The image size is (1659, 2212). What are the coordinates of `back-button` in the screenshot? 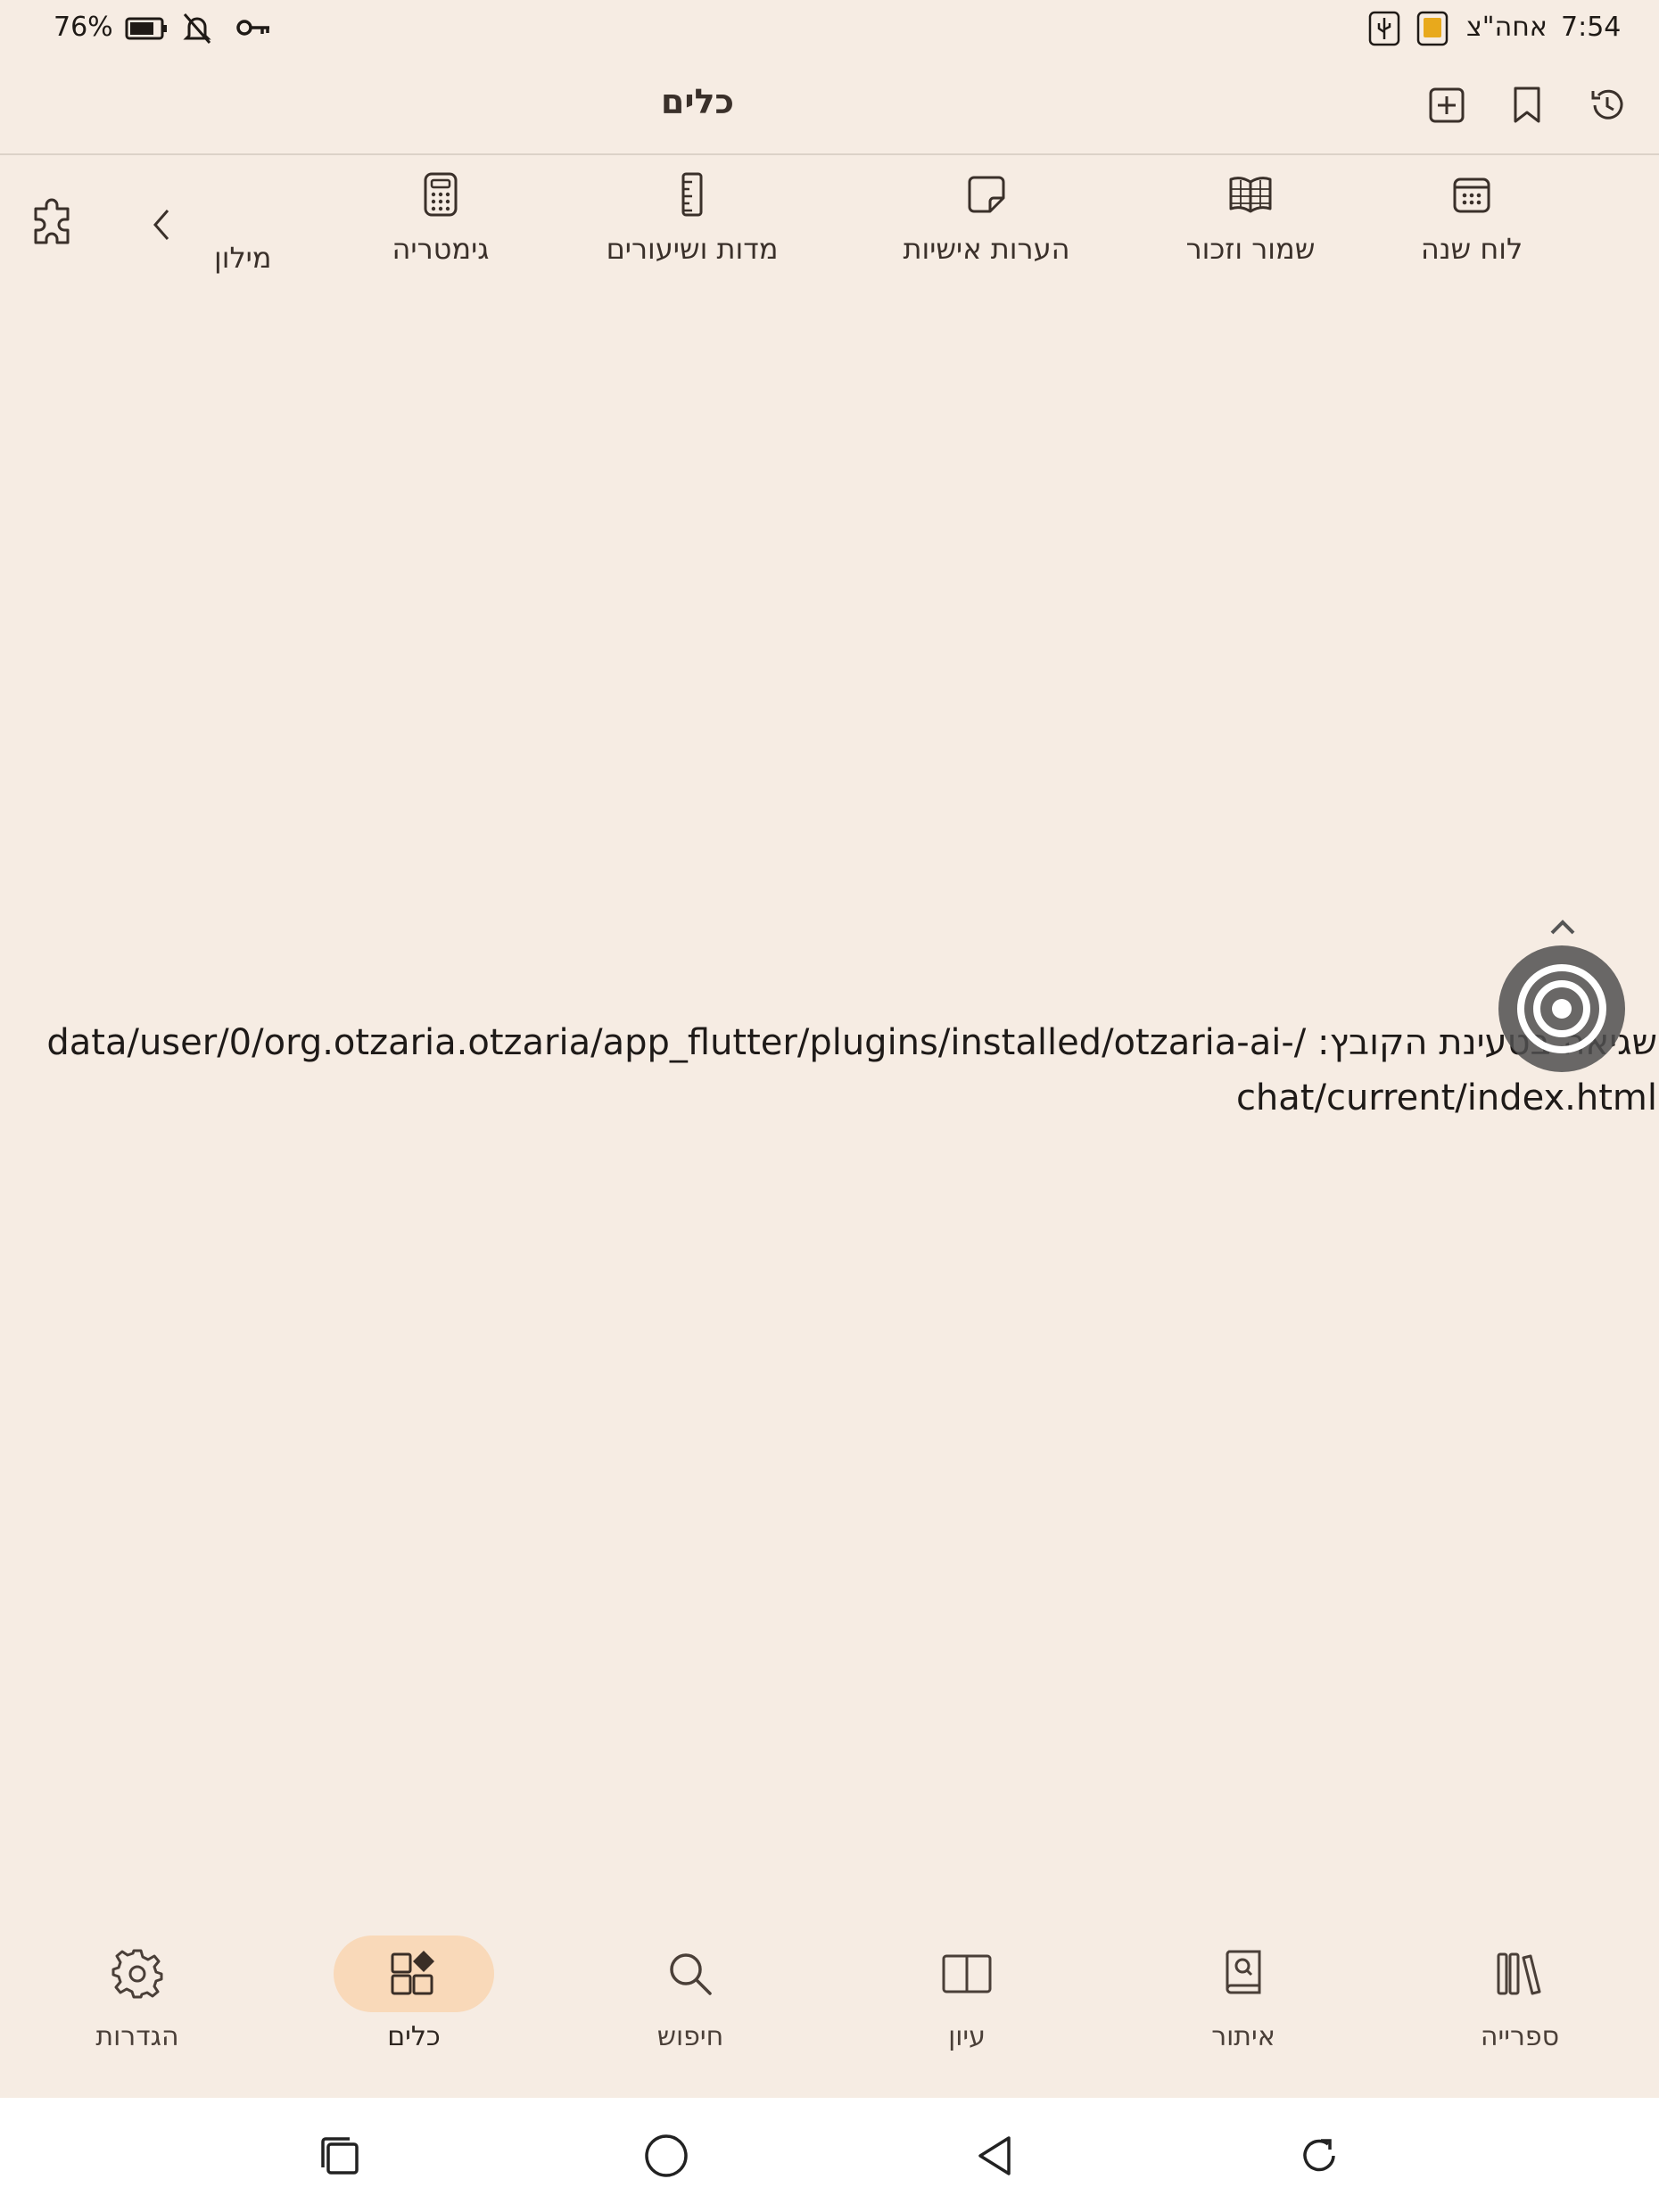 It's located at (994, 2156).